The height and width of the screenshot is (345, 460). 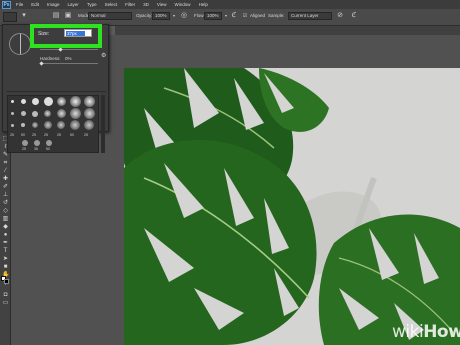 What do you see at coordinates (6, 281) in the screenshot?
I see `background-color-swatch` at bounding box center [6, 281].